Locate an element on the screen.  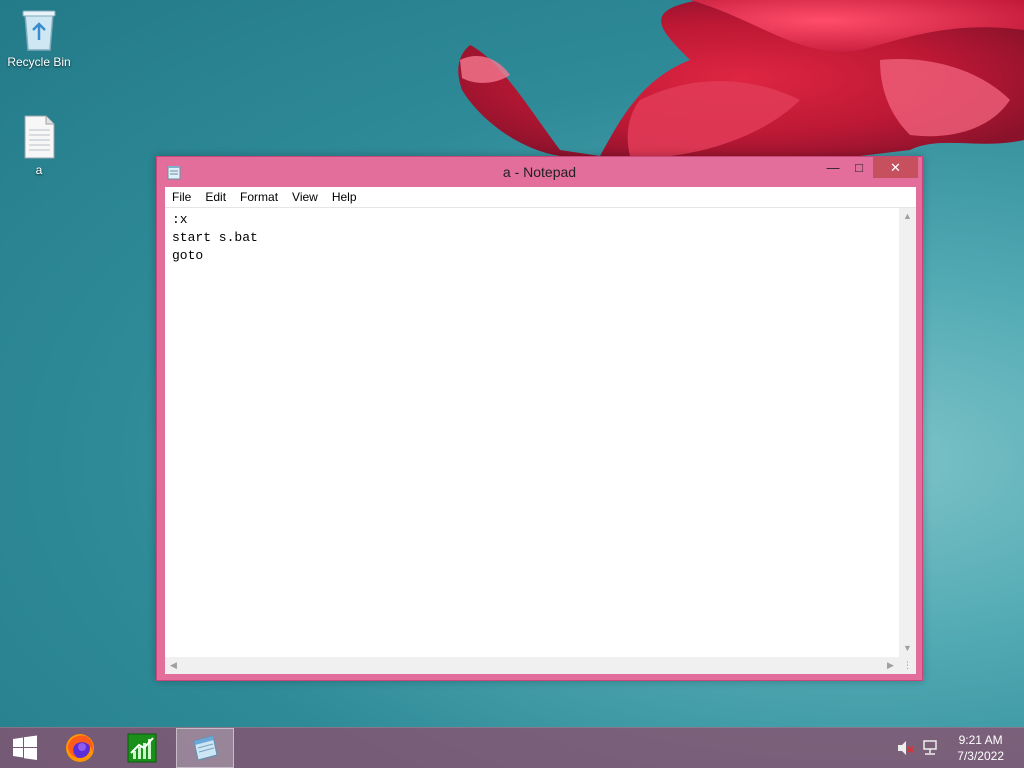
minimize-button: — is located at coordinates (833, 167).